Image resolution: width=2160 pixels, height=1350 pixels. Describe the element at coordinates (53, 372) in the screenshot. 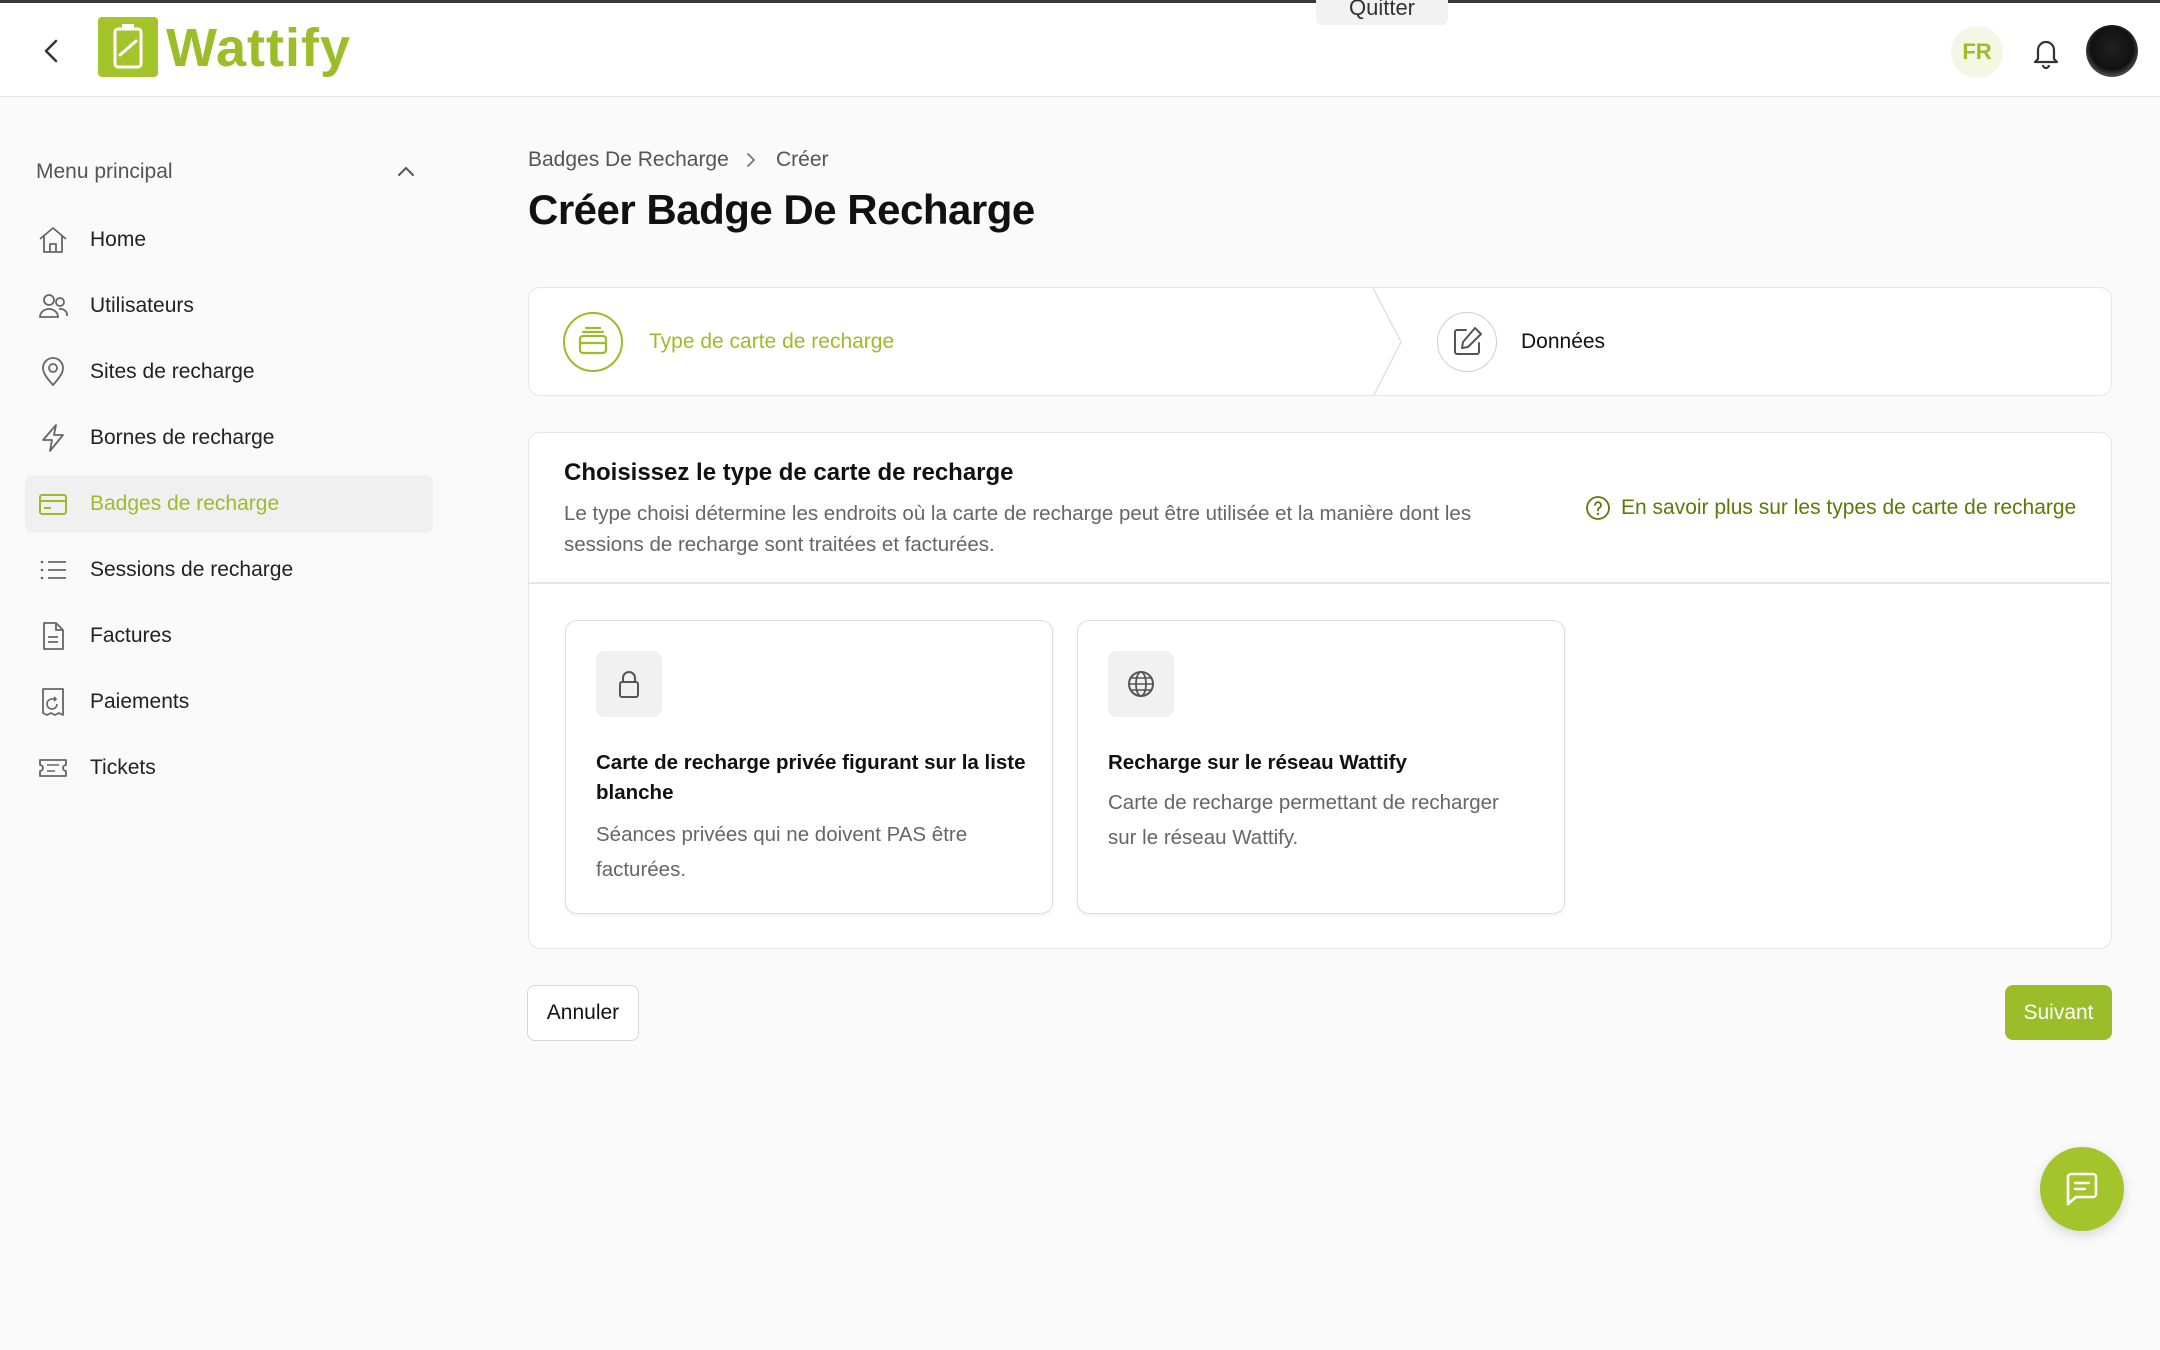

I see `location-pin-icon` at that location.